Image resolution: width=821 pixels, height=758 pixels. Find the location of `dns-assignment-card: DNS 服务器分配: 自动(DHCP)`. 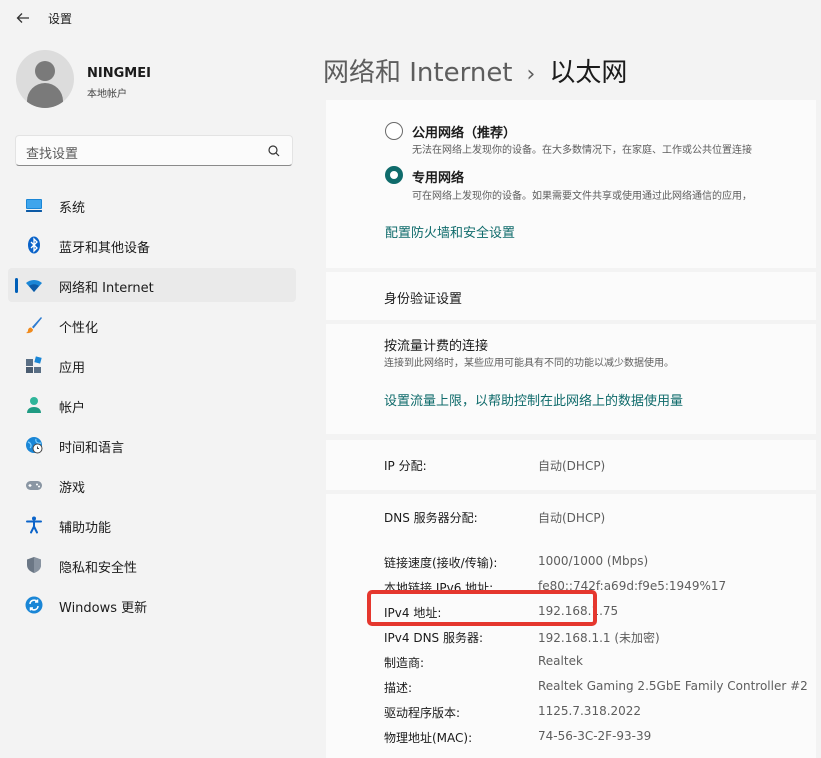

dns-assignment-card: DNS 服务器分配: 自动(DHCP) is located at coordinates (571, 519).